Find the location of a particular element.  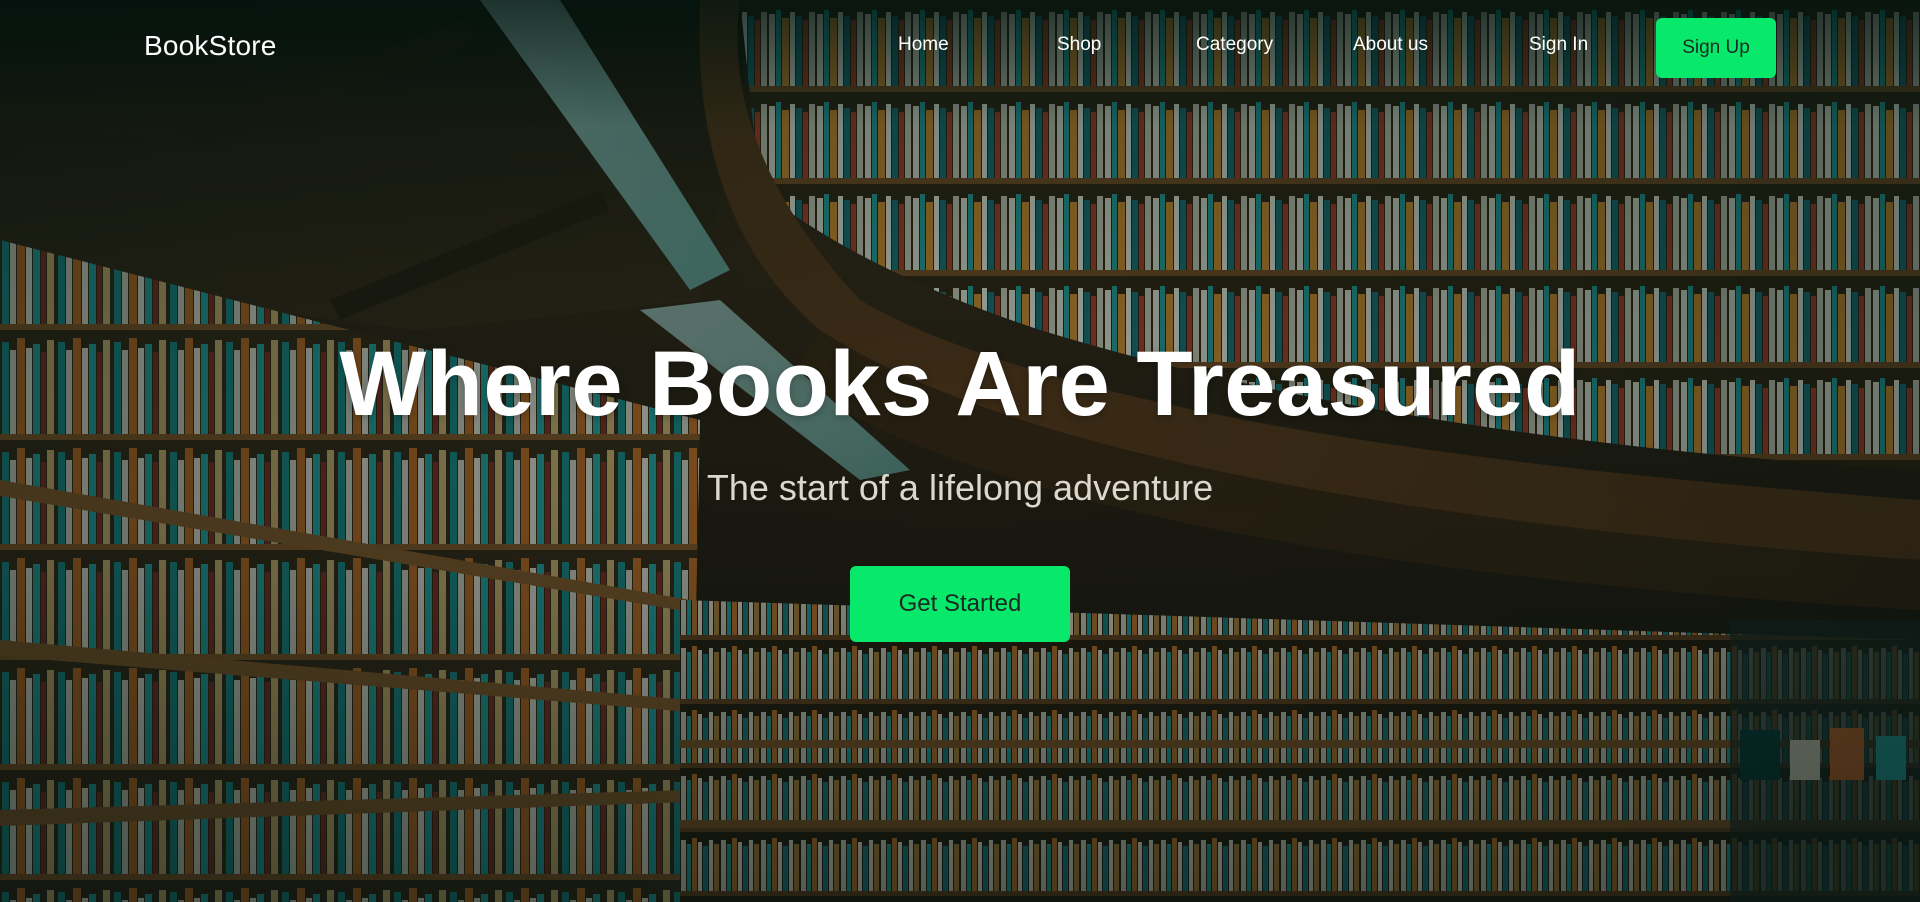

nav-link-category: Category is located at coordinates (1234, 45).